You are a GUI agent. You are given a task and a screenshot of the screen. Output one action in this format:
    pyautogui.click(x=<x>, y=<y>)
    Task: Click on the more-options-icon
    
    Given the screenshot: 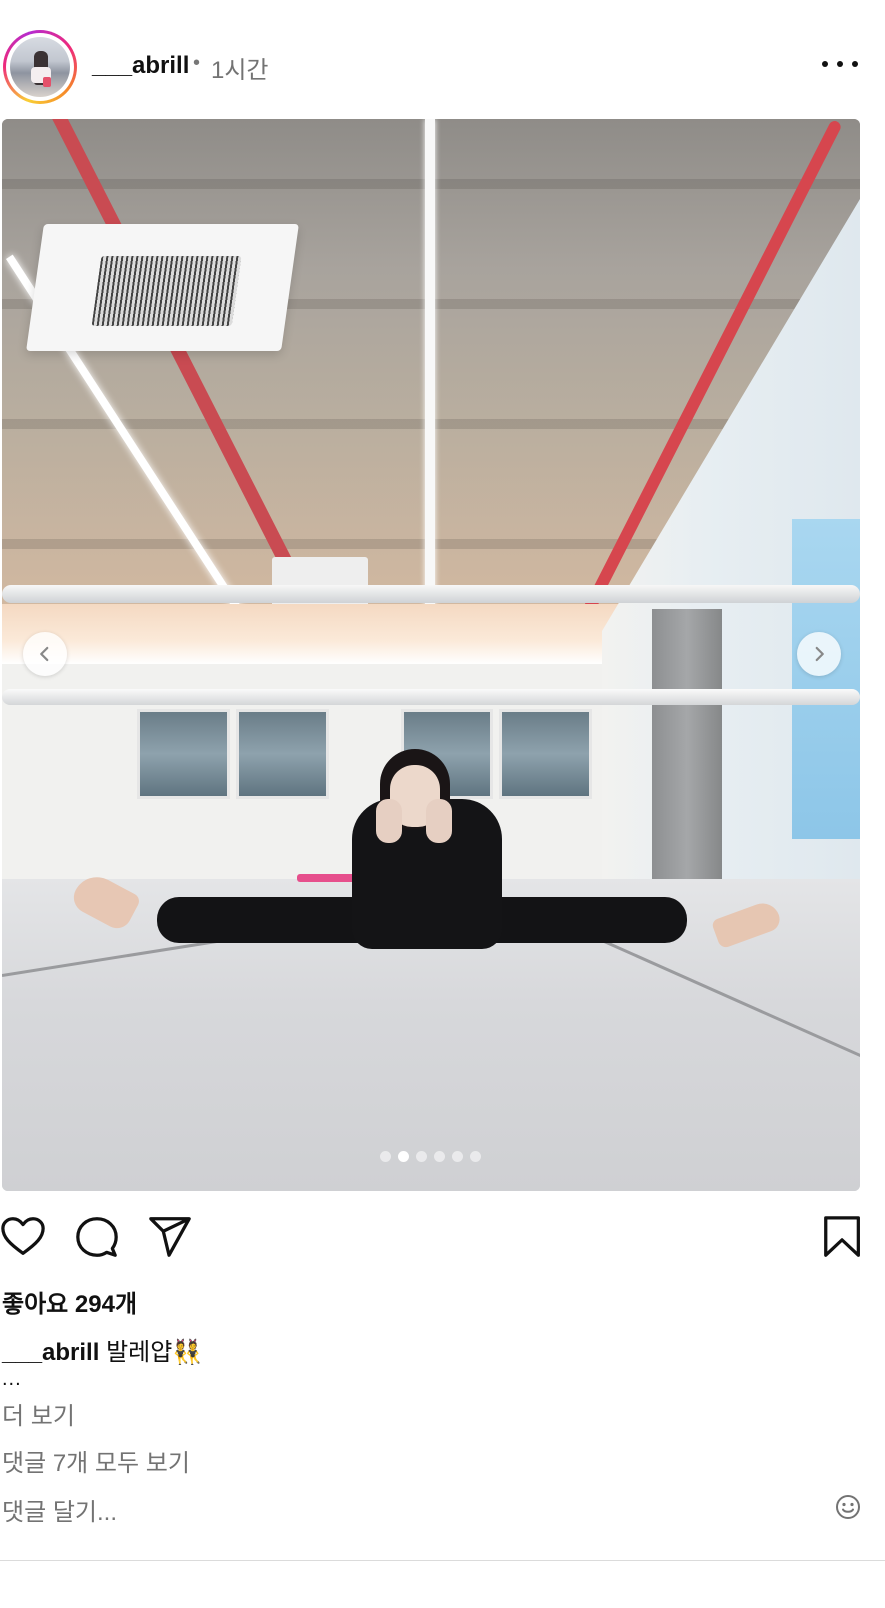 What is the action you would take?
    pyautogui.click(x=840, y=64)
    